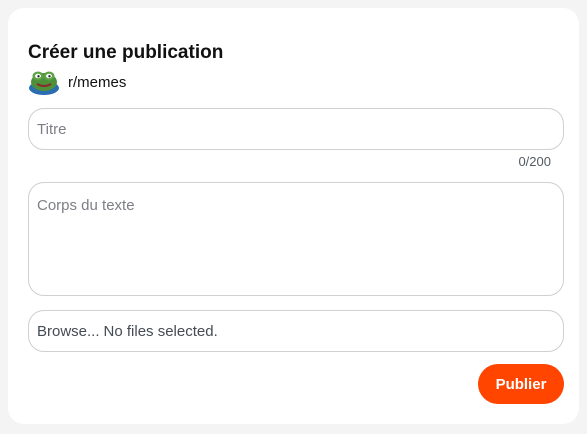 The height and width of the screenshot is (434, 587). What do you see at coordinates (126, 52) in the screenshot?
I see `page-title: Créer une publication` at bounding box center [126, 52].